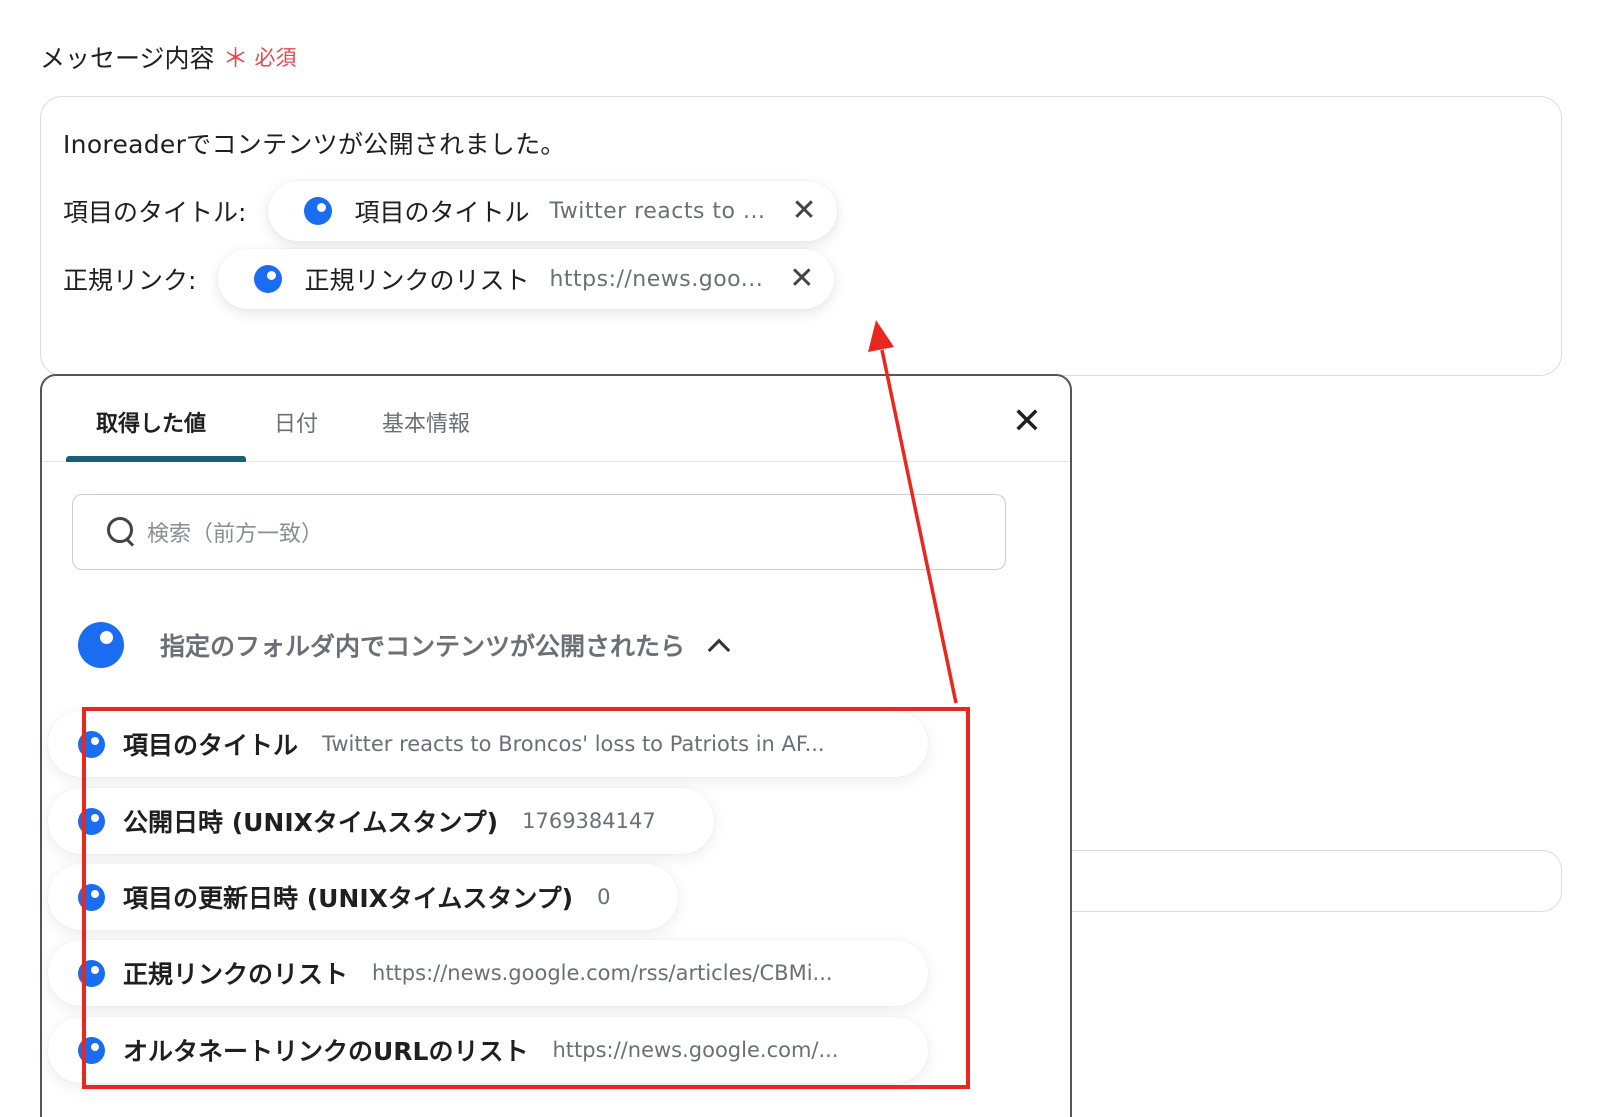 The width and height of the screenshot is (1600, 1117). I want to click on tab-acquired-values: 取得した値, so click(151, 422).